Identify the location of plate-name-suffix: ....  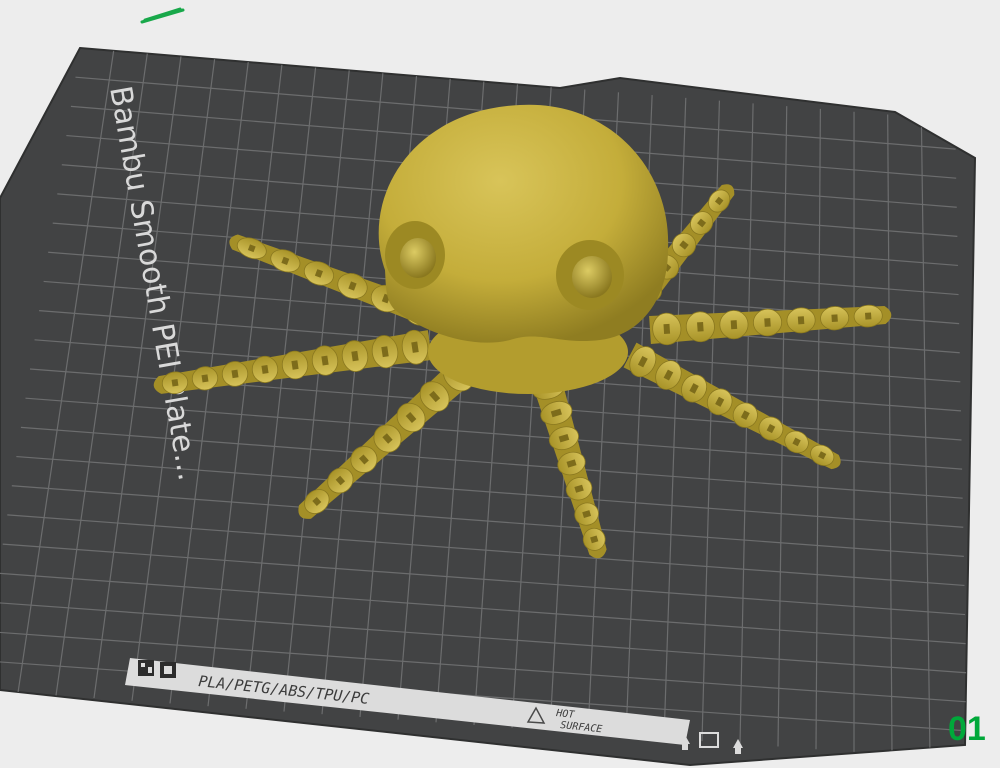
(186, 466).